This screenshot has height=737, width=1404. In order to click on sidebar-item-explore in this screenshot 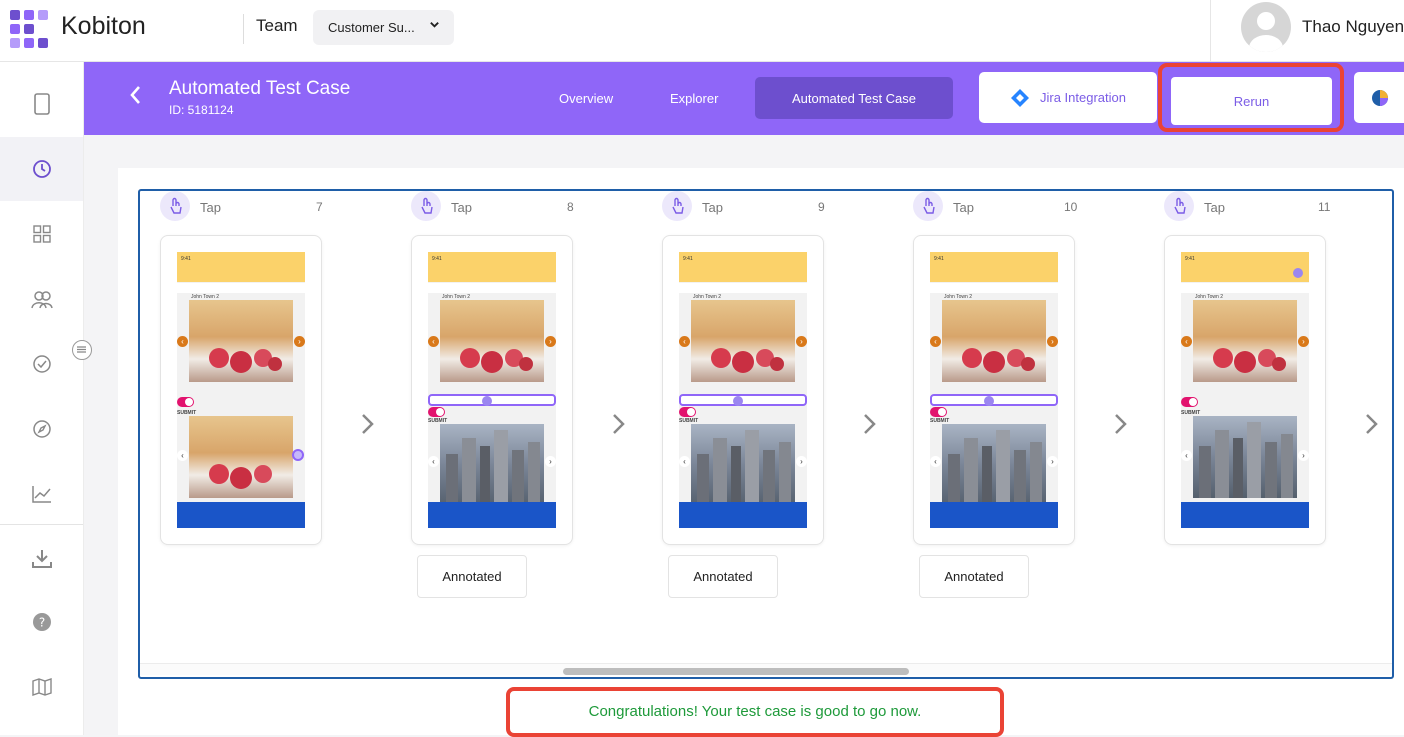, I will do `click(41, 429)`.